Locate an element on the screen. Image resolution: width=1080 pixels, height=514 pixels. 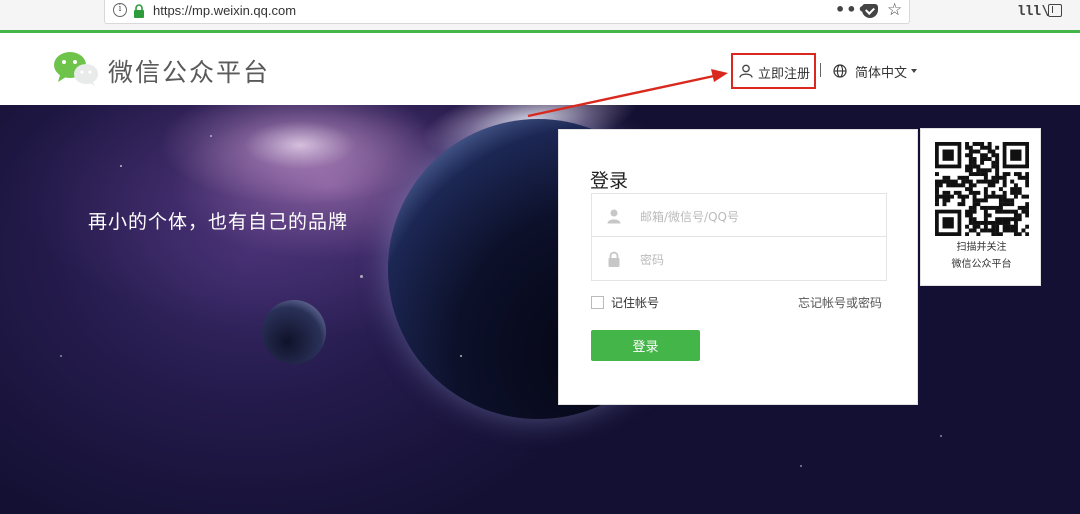
wechat-logo-icon is located at coordinates (76, 69).